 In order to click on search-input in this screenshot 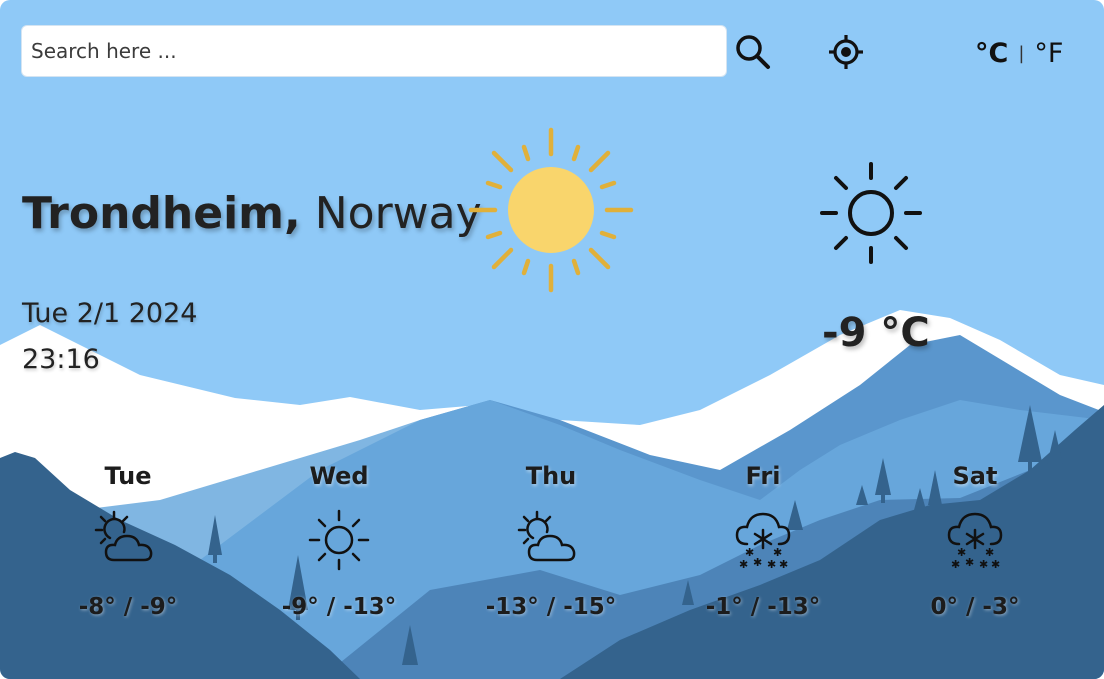, I will do `click(374, 51)`.